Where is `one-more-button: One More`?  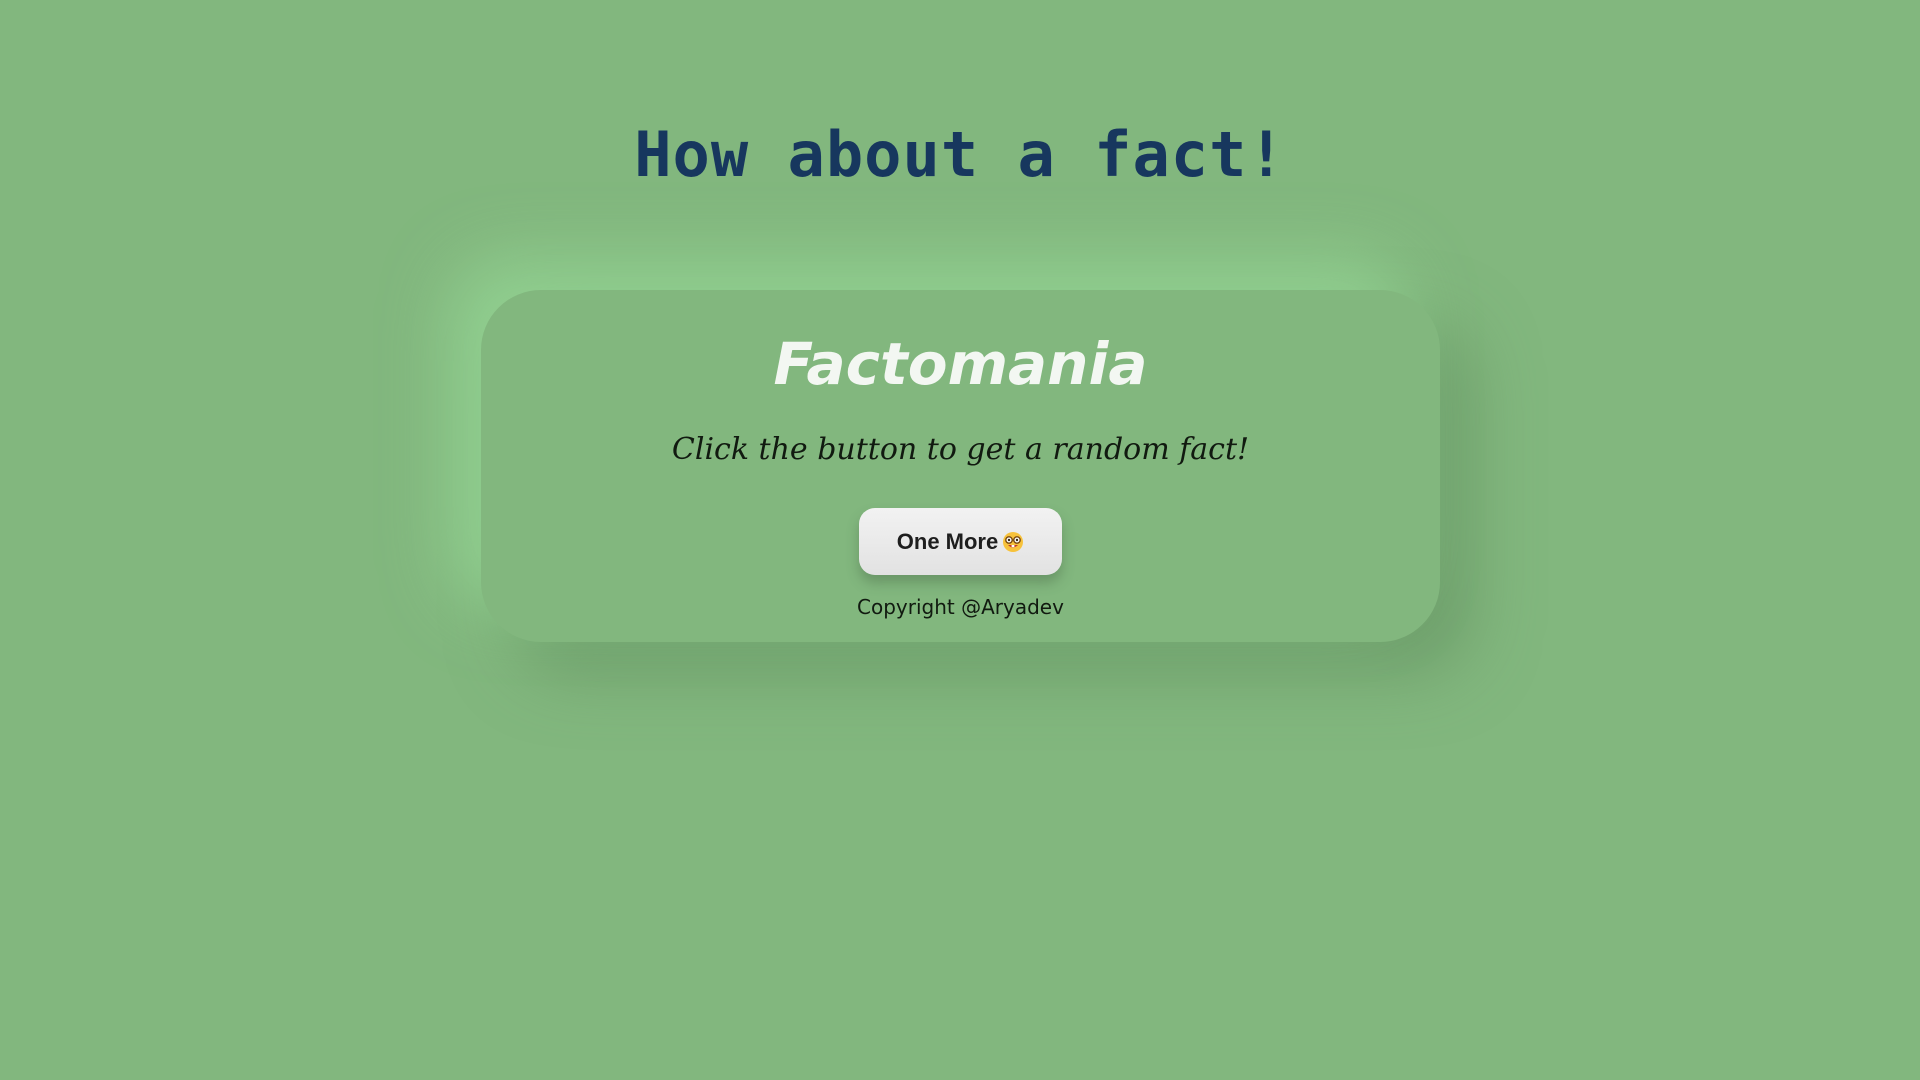 one-more-button: One More is located at coordinates (960, 541).